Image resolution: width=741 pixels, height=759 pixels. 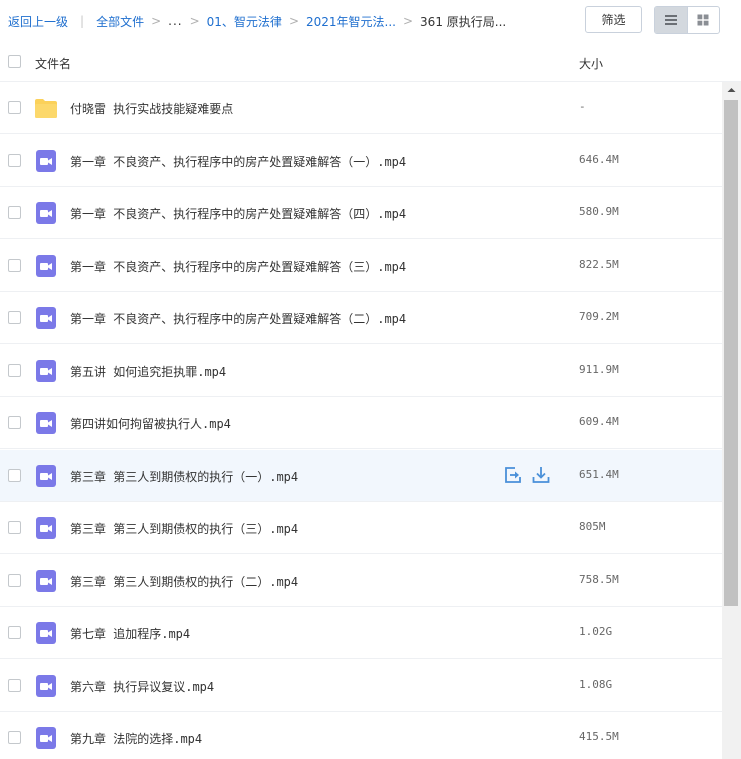 What do you see at coordinates (46, 108) in the screenshot?
I see `folder-icon` at bounding box center [46, 108].